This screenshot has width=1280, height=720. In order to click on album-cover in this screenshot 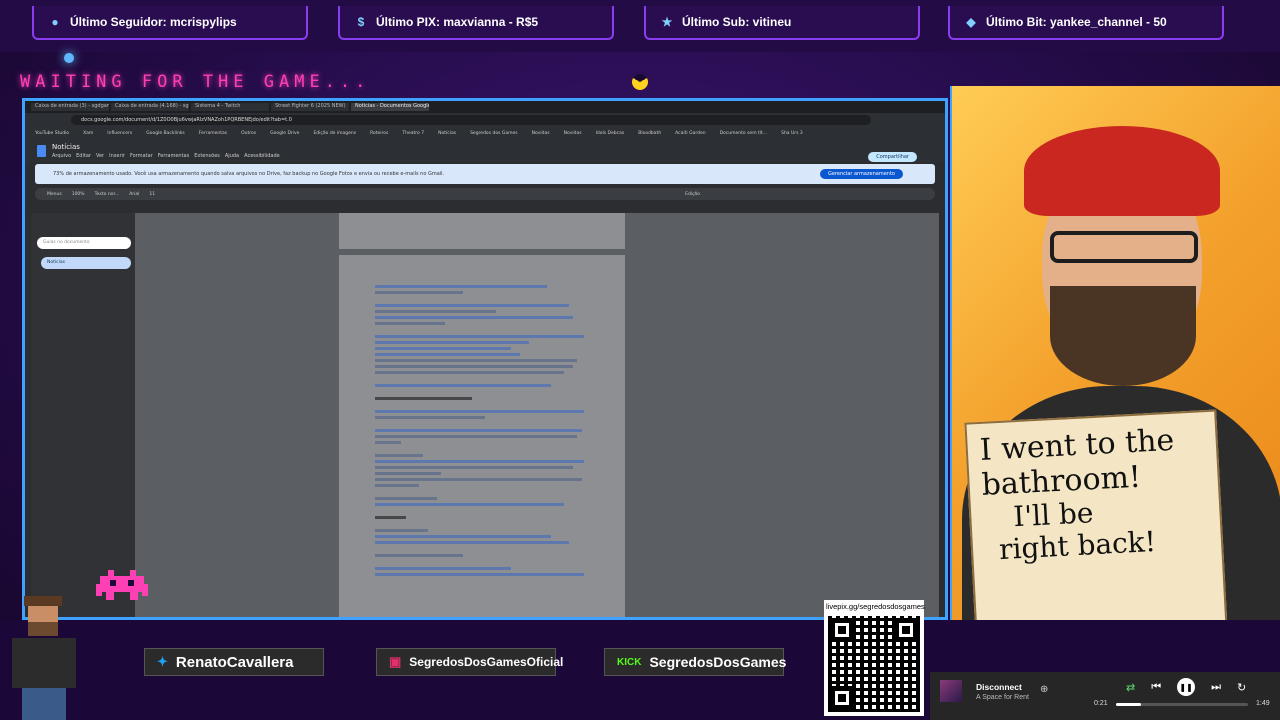, I will do `click(951, 691)`.